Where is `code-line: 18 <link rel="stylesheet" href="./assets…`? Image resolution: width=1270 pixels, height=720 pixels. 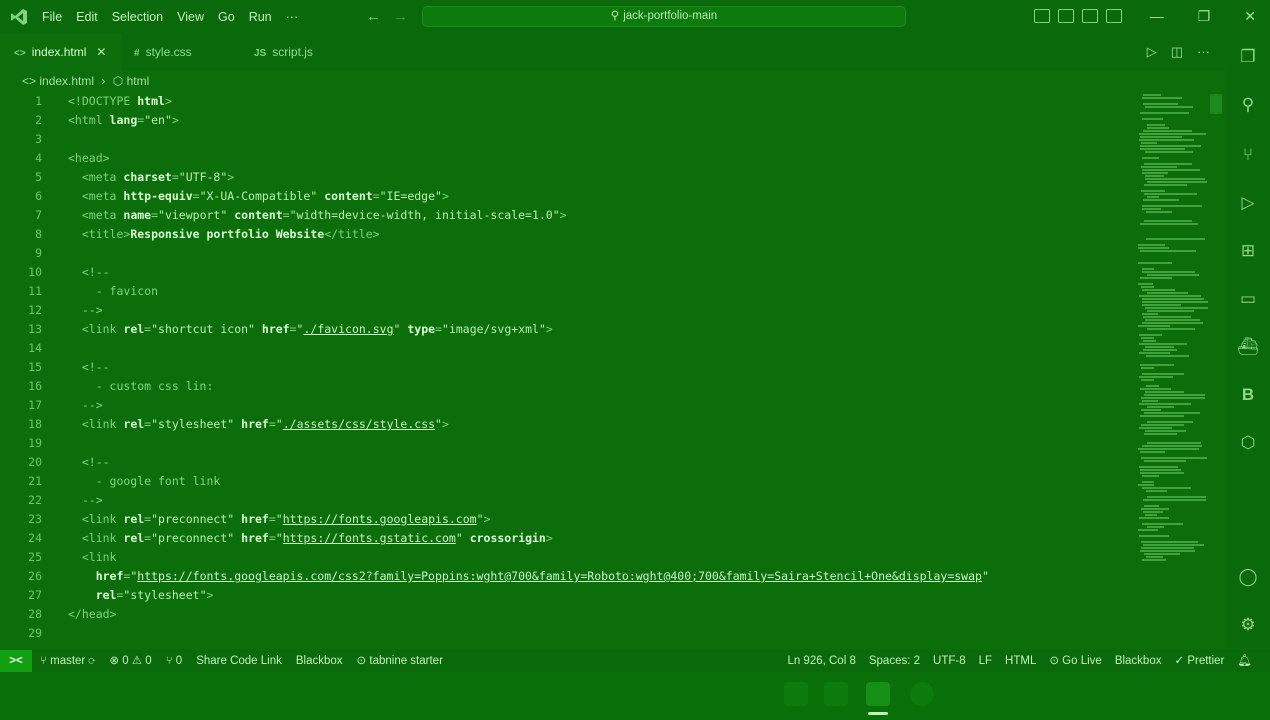
code-line: 18 <link rel="stylesheet" href="./assets… is located at coordinates (565, 424).